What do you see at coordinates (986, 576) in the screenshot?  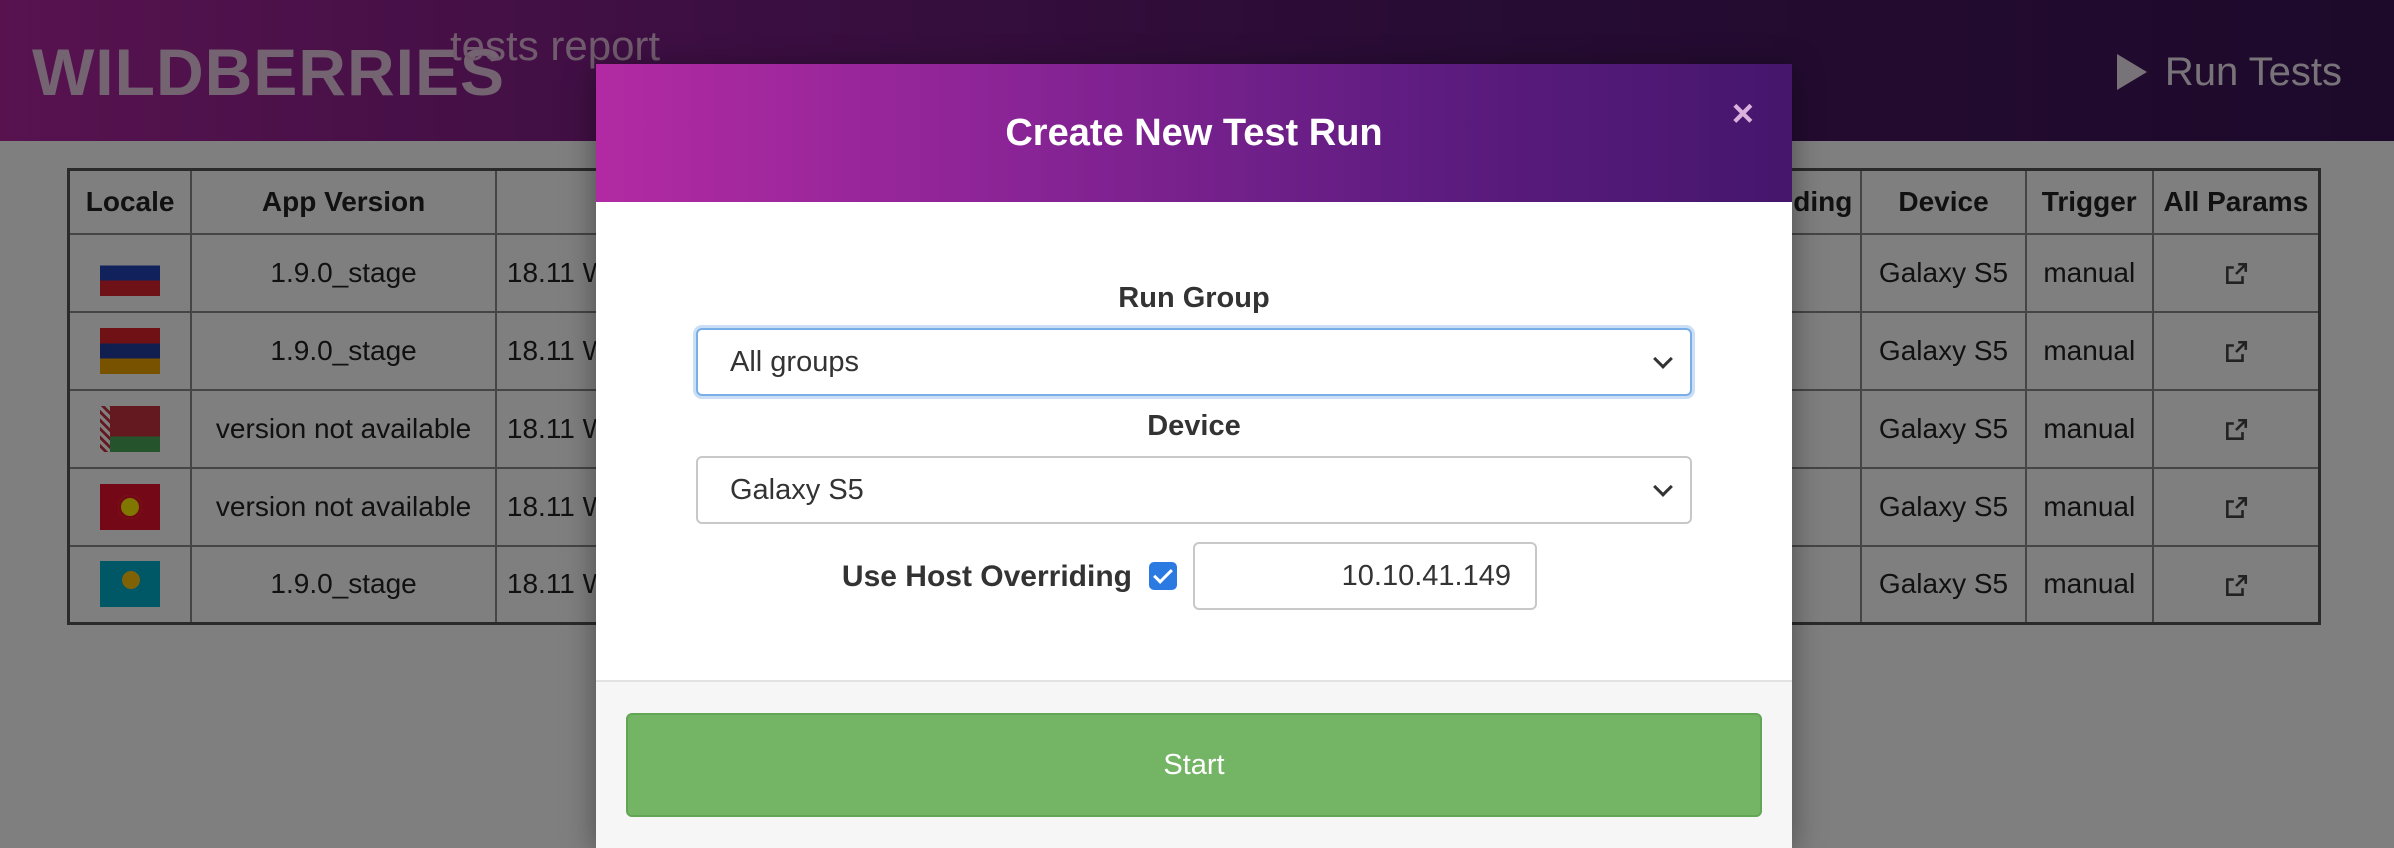 I see `use-host-overriding-label: Use Host Overriding` at bounding box center [986, 576].